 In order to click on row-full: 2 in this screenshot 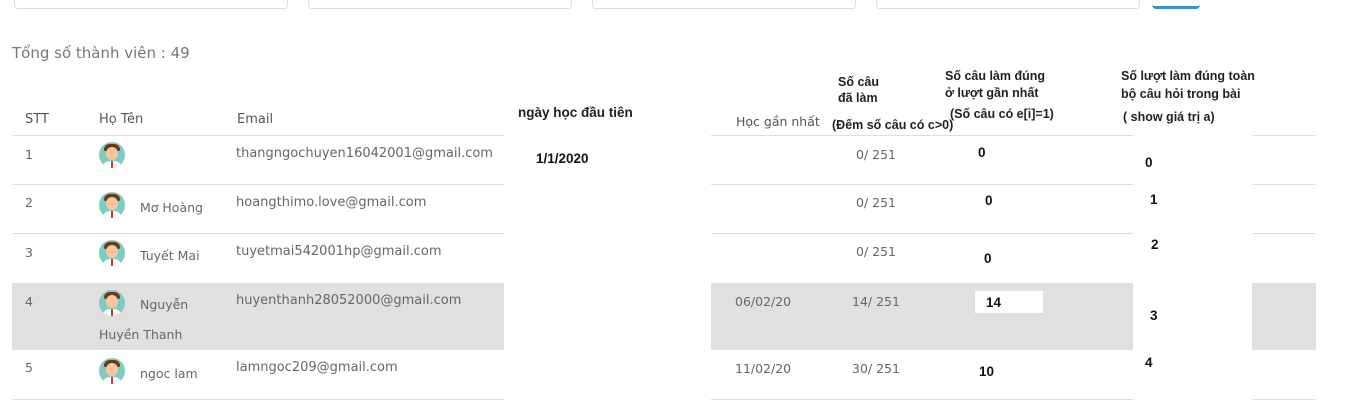, I will do `click(1155, 244)`.